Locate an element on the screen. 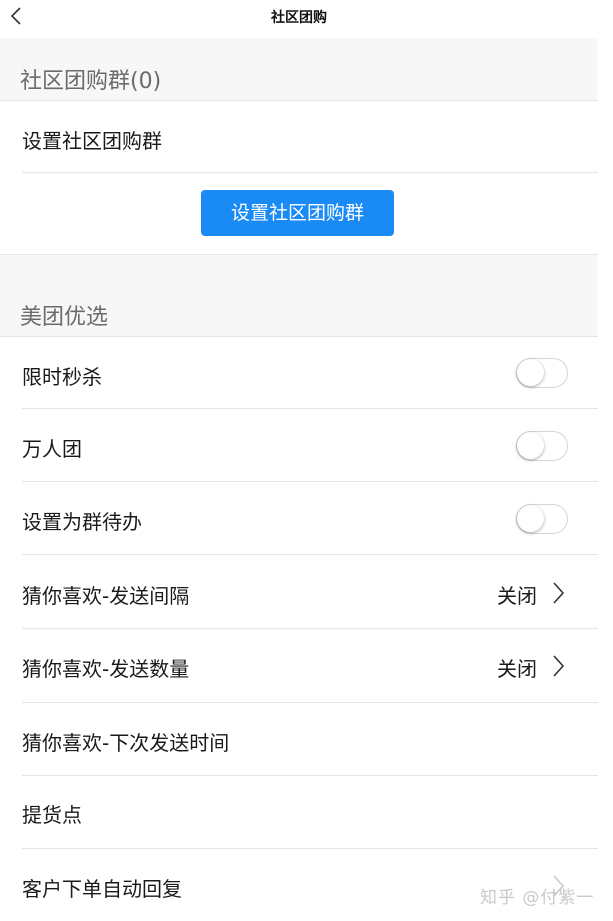 Image resolution: width=613 pixels, height=921 pixels. section-title-meituan: 美团优选 is located at coordinates (64, 317).